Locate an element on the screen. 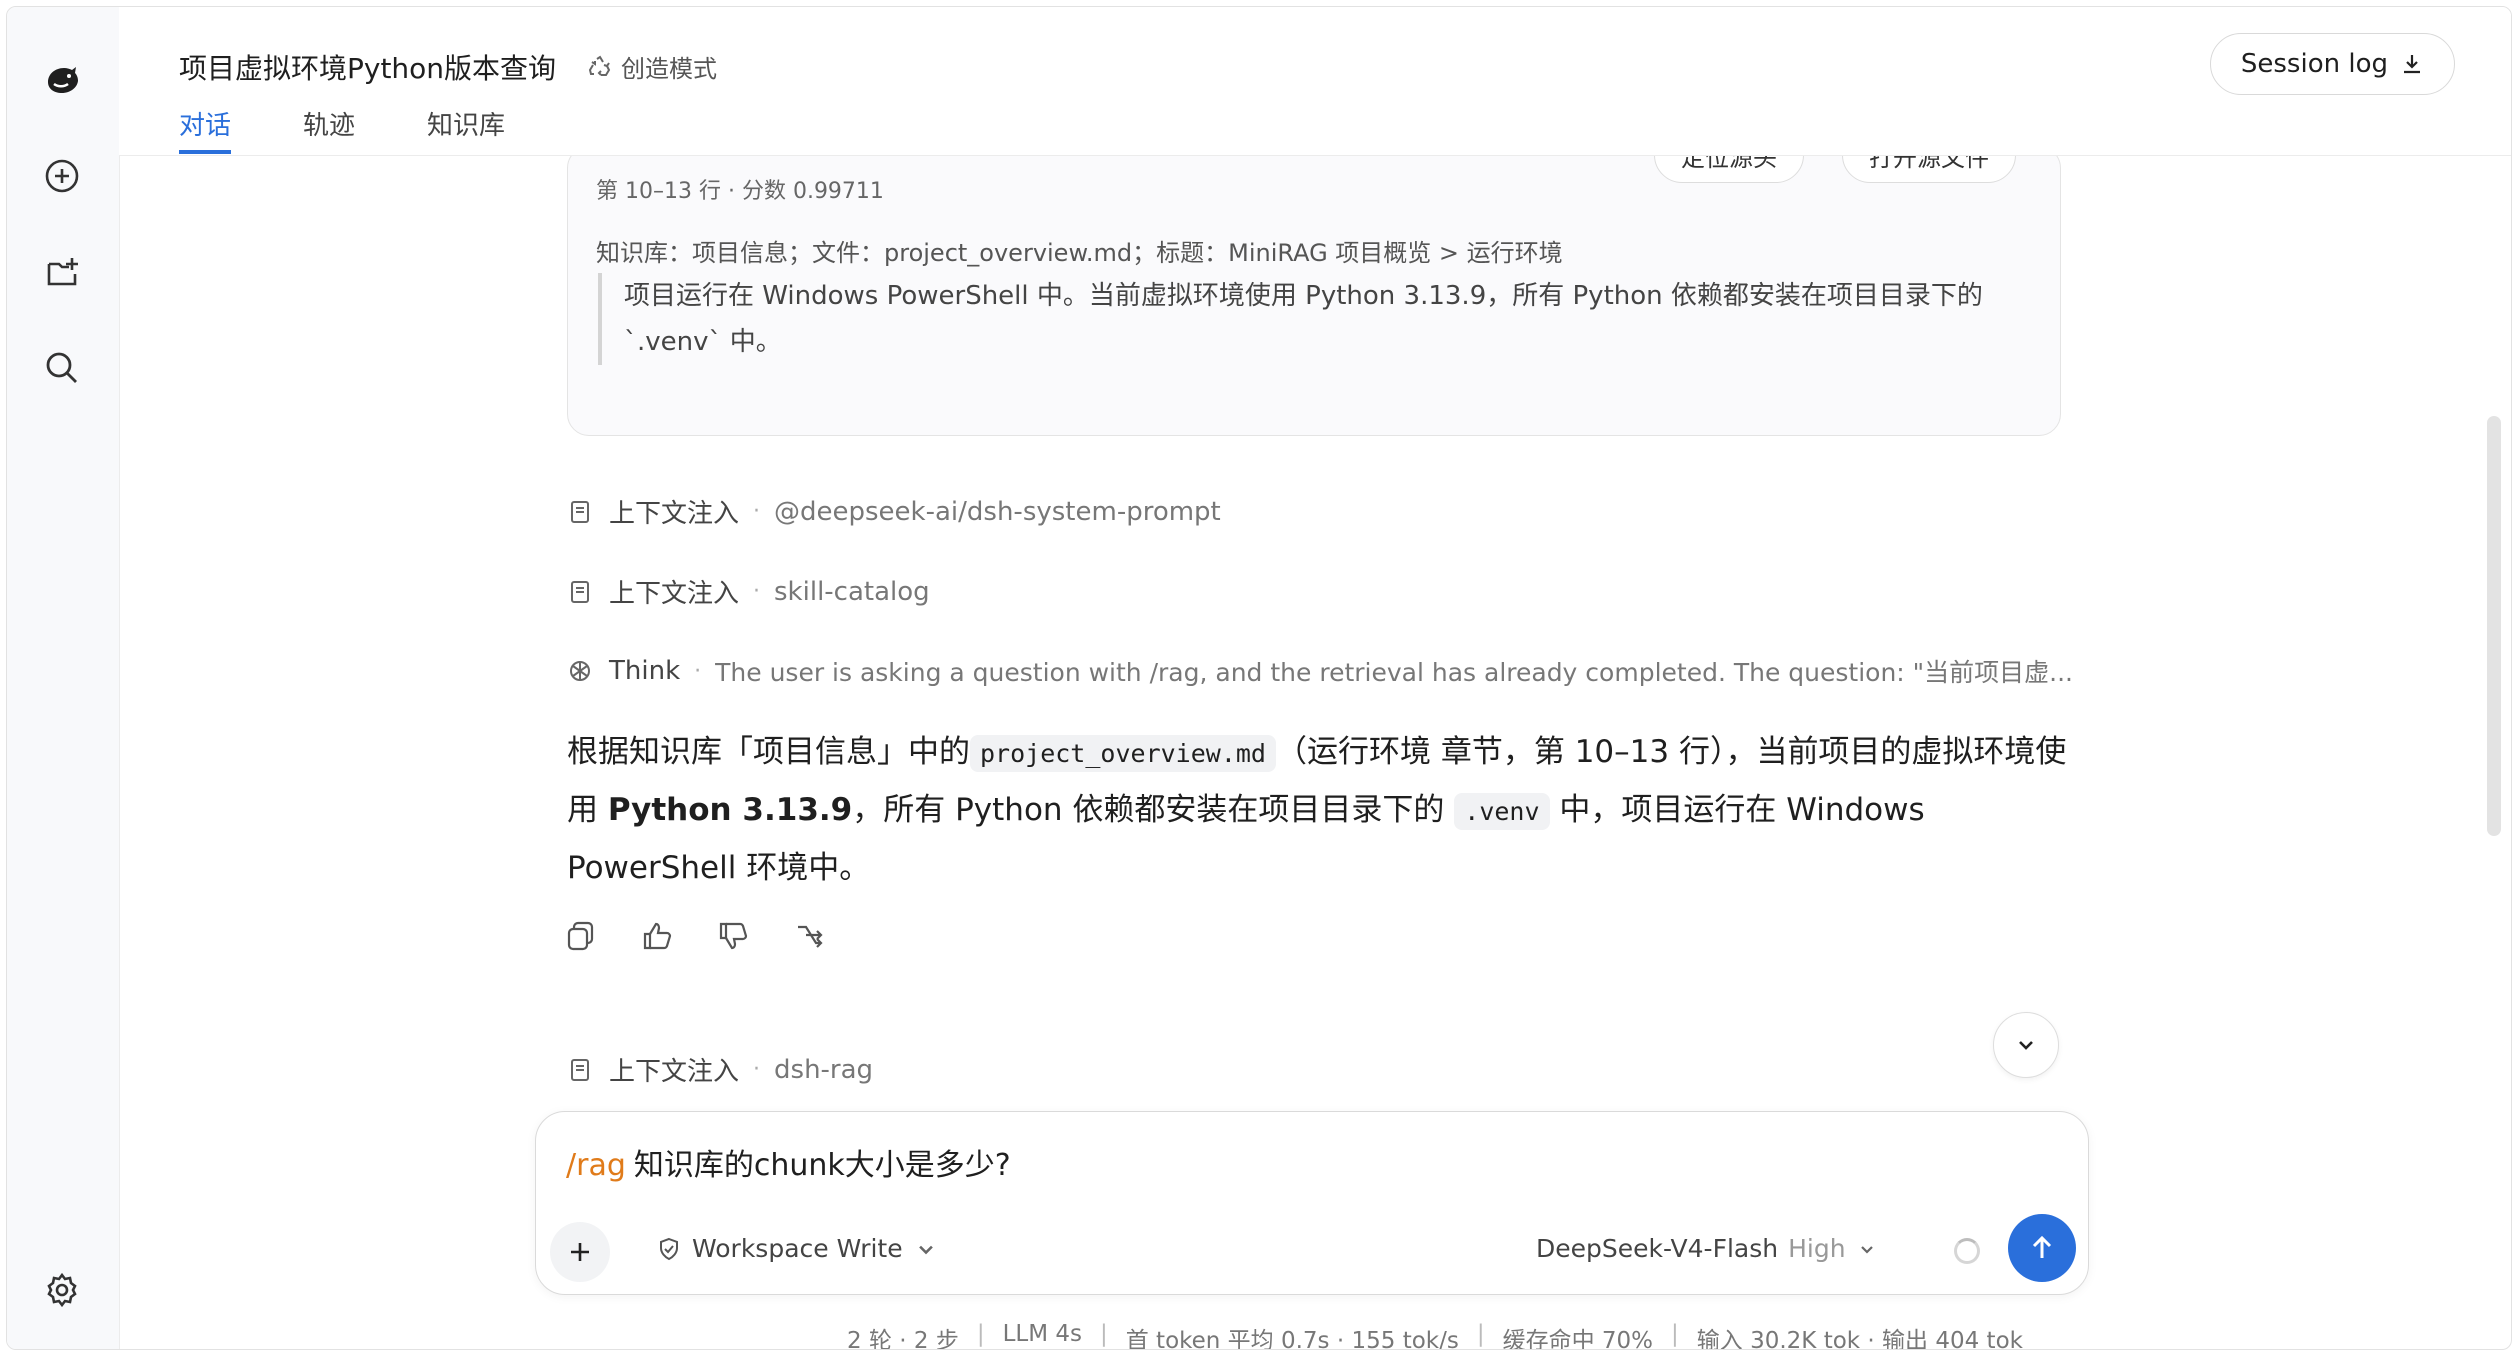 The height and width of the screenshot is (1356, 2518). stat-llm: LLM 4s is located at coordinates (1042, 1334).